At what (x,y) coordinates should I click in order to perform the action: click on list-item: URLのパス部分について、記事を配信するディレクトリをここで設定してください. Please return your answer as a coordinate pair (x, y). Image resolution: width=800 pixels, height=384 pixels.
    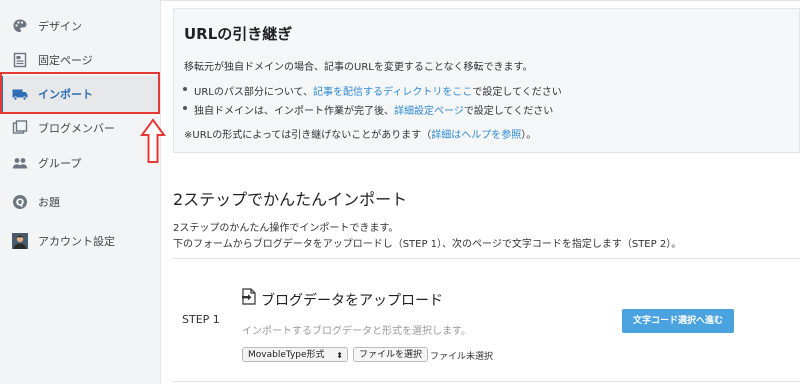
    Looking at the image, I should click on (372, 90).